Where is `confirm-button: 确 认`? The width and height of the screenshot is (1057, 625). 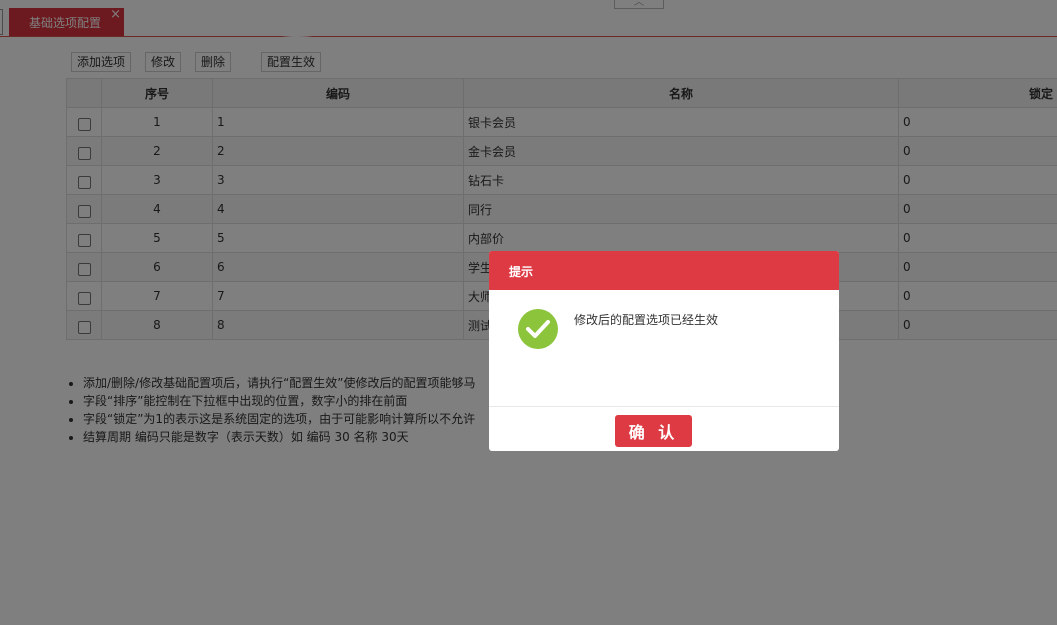
confirm-button: 确 认 is located at coordinates (653, 431).